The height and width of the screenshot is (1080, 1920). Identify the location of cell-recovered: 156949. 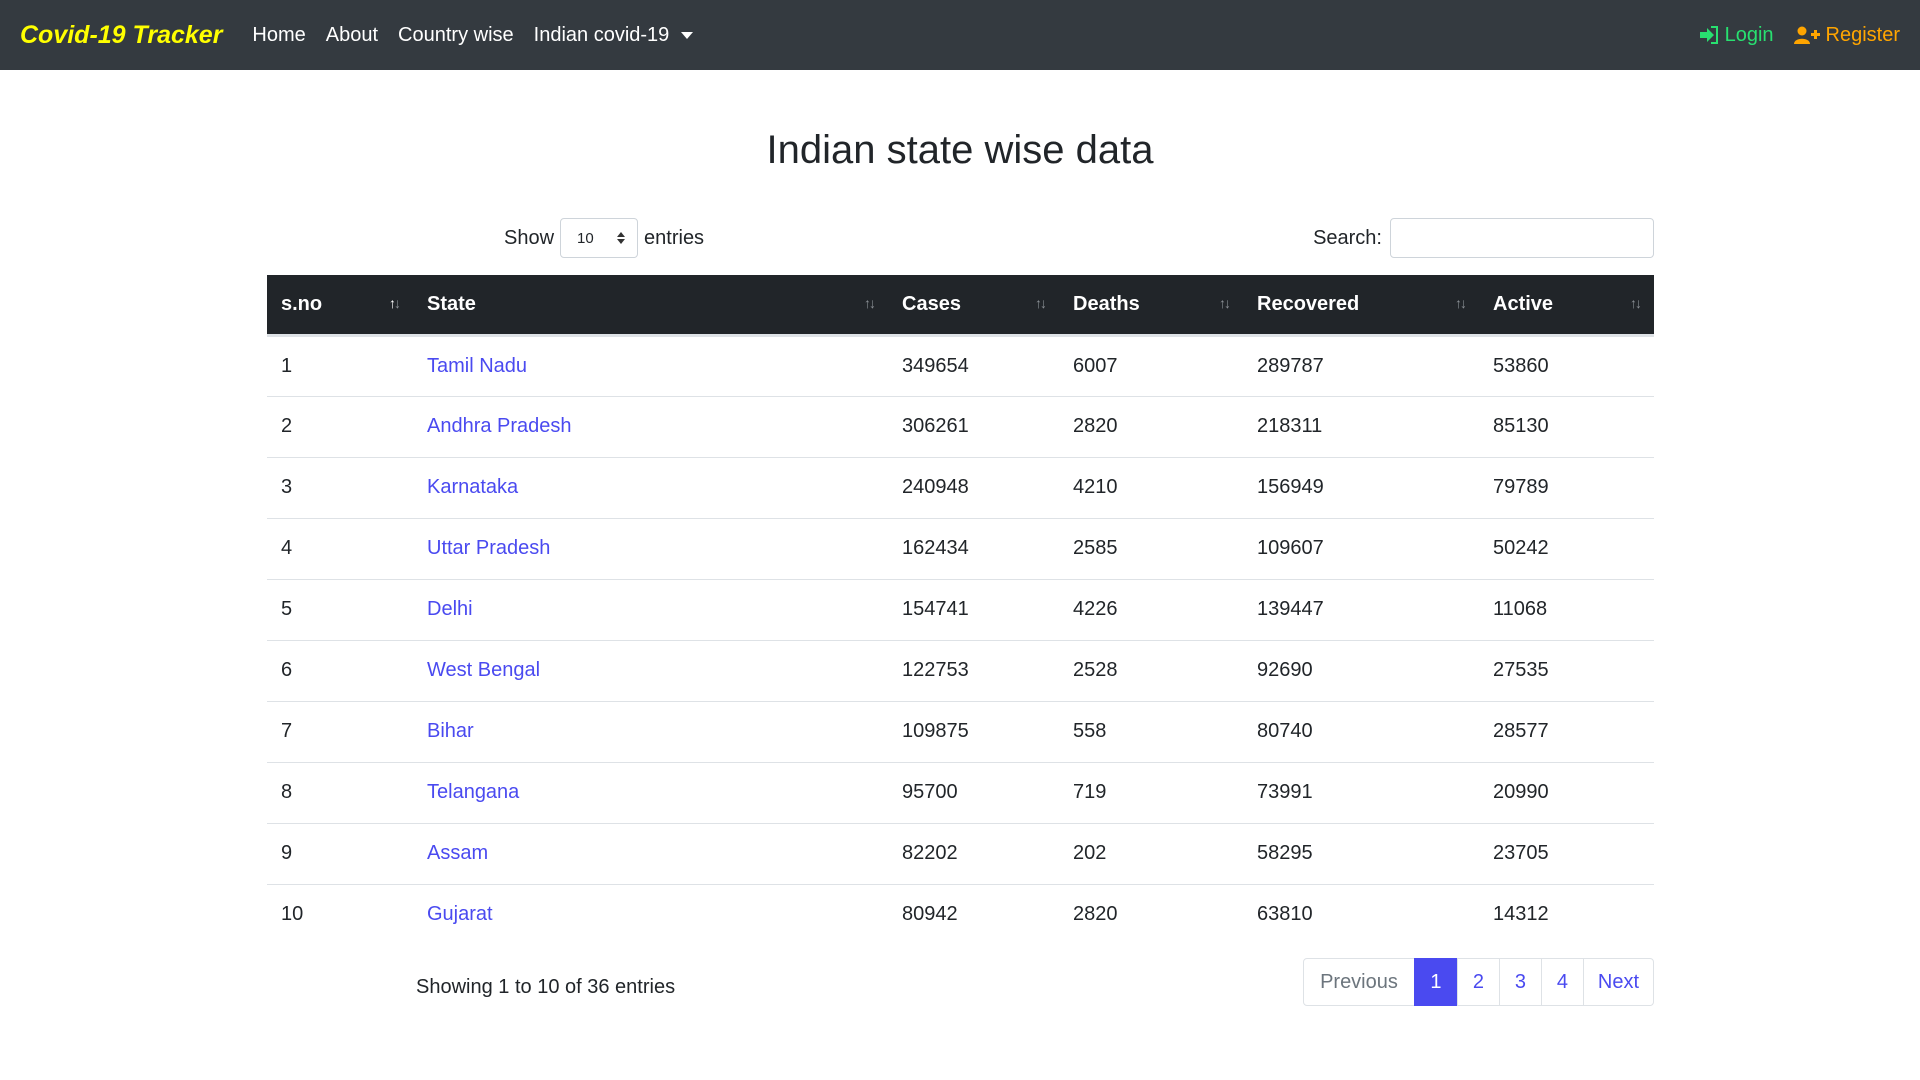
(1361, 488).